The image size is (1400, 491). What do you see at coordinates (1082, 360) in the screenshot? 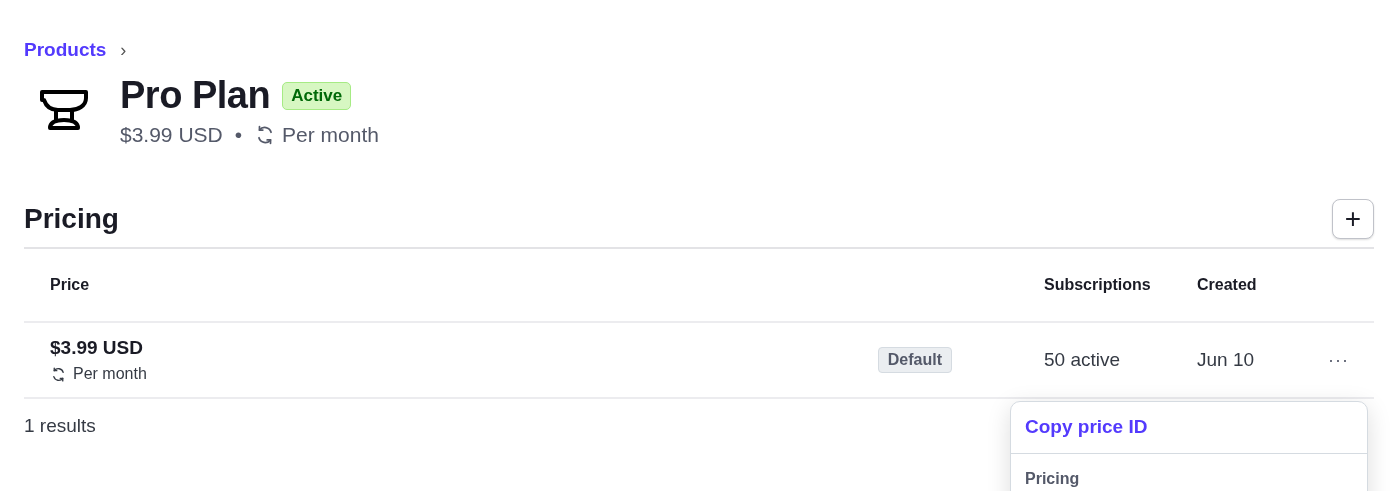
I see `subscriptions-count: 50 active` at bounding box center [1082, 360].